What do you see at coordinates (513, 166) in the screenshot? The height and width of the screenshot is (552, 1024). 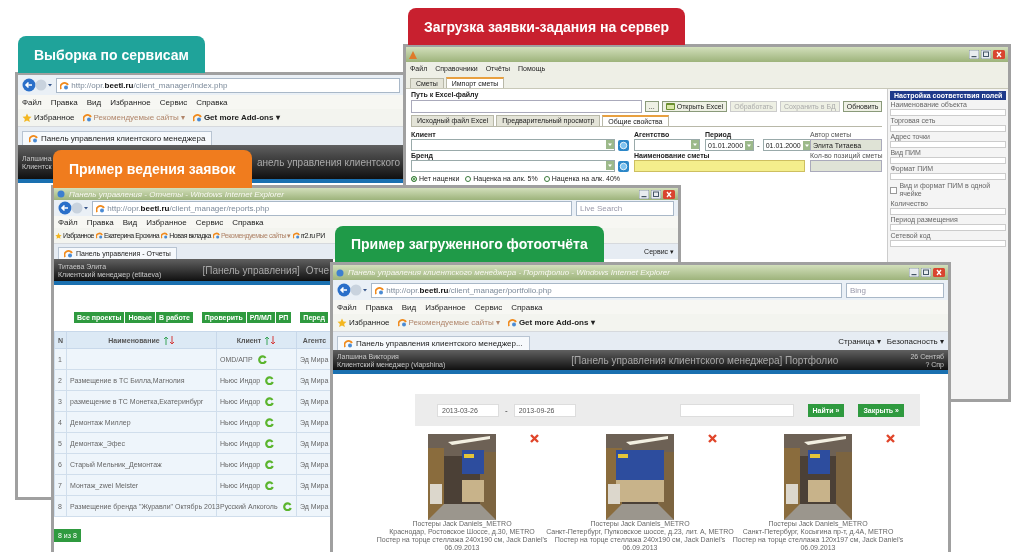 I see `brand-dropdown` at bounding box center [513, 166].